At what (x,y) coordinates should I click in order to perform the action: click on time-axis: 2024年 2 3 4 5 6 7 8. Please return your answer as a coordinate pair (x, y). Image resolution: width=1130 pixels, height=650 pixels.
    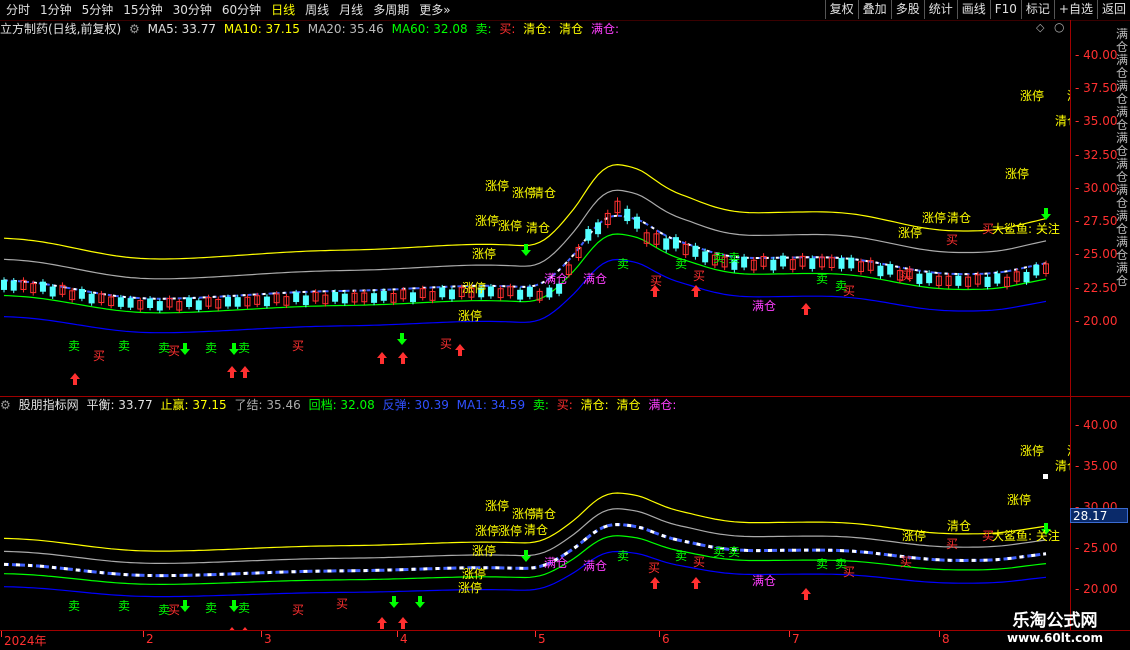
    Looking at the image, I should click on (535, 640).